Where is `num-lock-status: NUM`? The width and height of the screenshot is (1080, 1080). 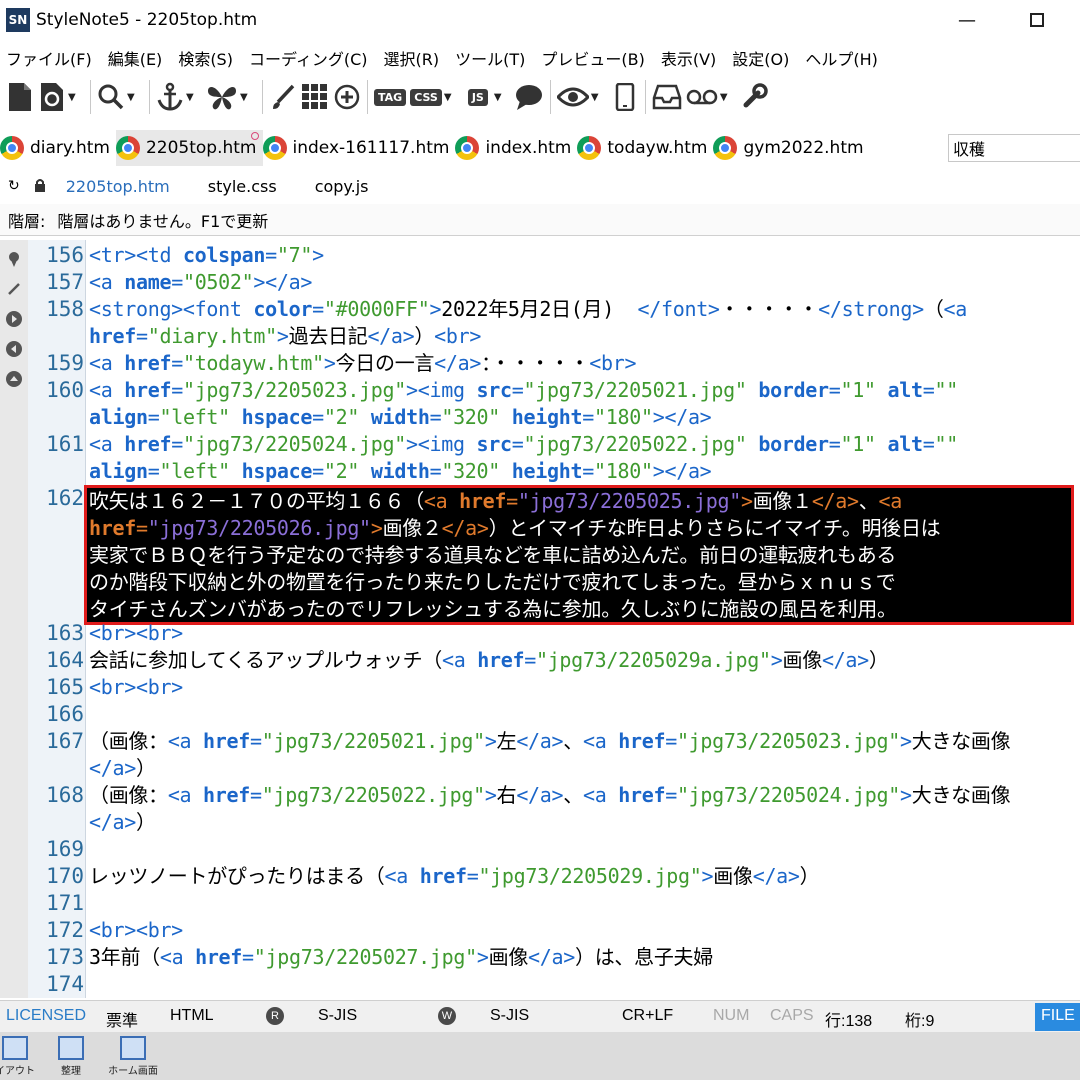
num-lock-status: NUM is located at coordinates (731, 1015).